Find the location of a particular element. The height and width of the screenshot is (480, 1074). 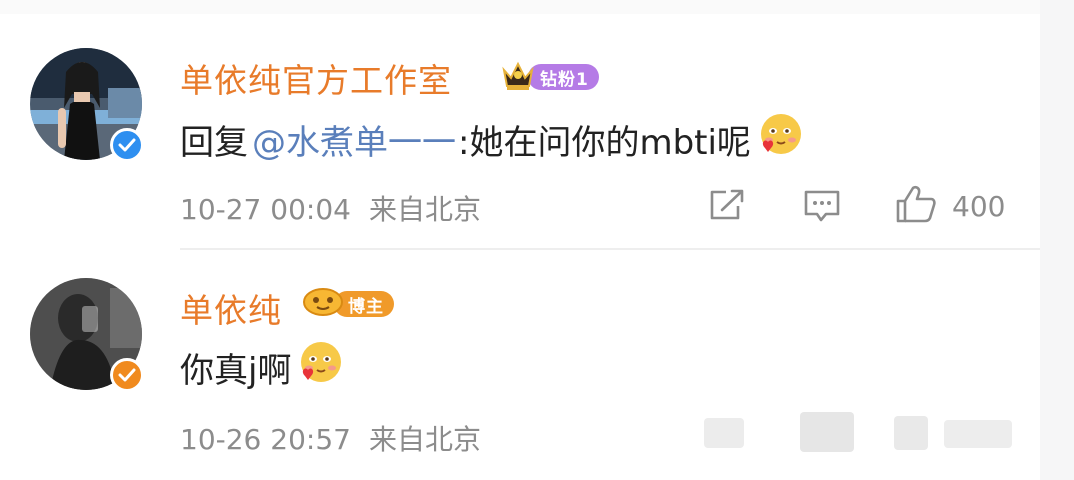

timestamp: 10-26 20:57 is located at coordinates (265, 439).